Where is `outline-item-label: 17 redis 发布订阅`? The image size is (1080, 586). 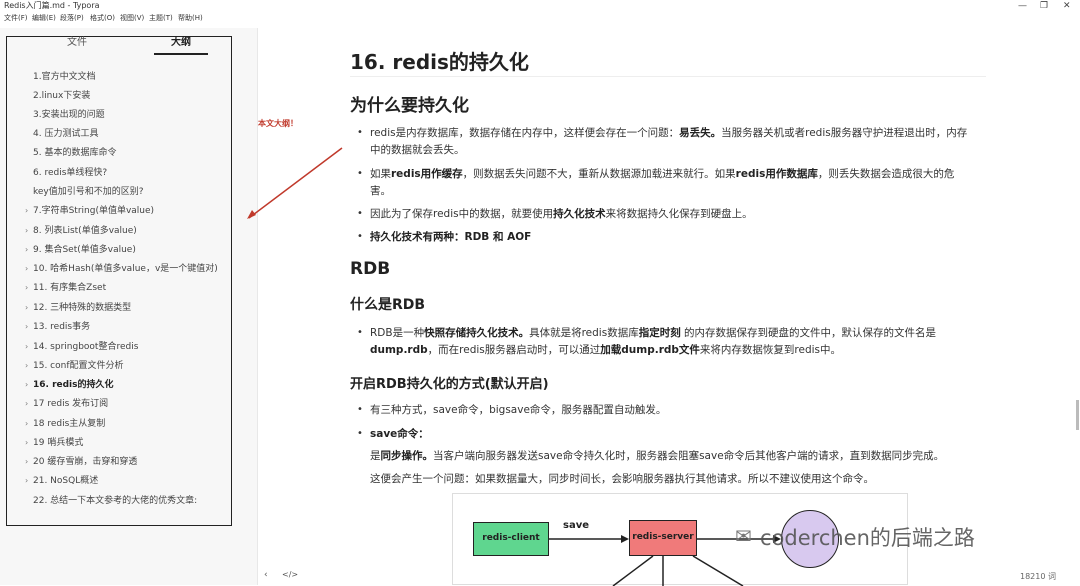
outline-item-label: 17 redis 发布订阅 is located at coordinates (71, 404).